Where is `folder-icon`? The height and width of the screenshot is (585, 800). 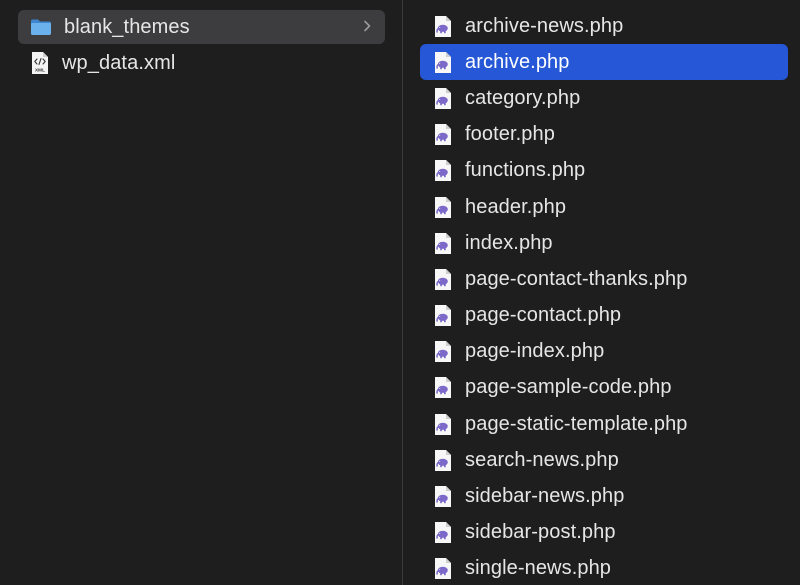
folder-icon is located at coordinates (41, 27).